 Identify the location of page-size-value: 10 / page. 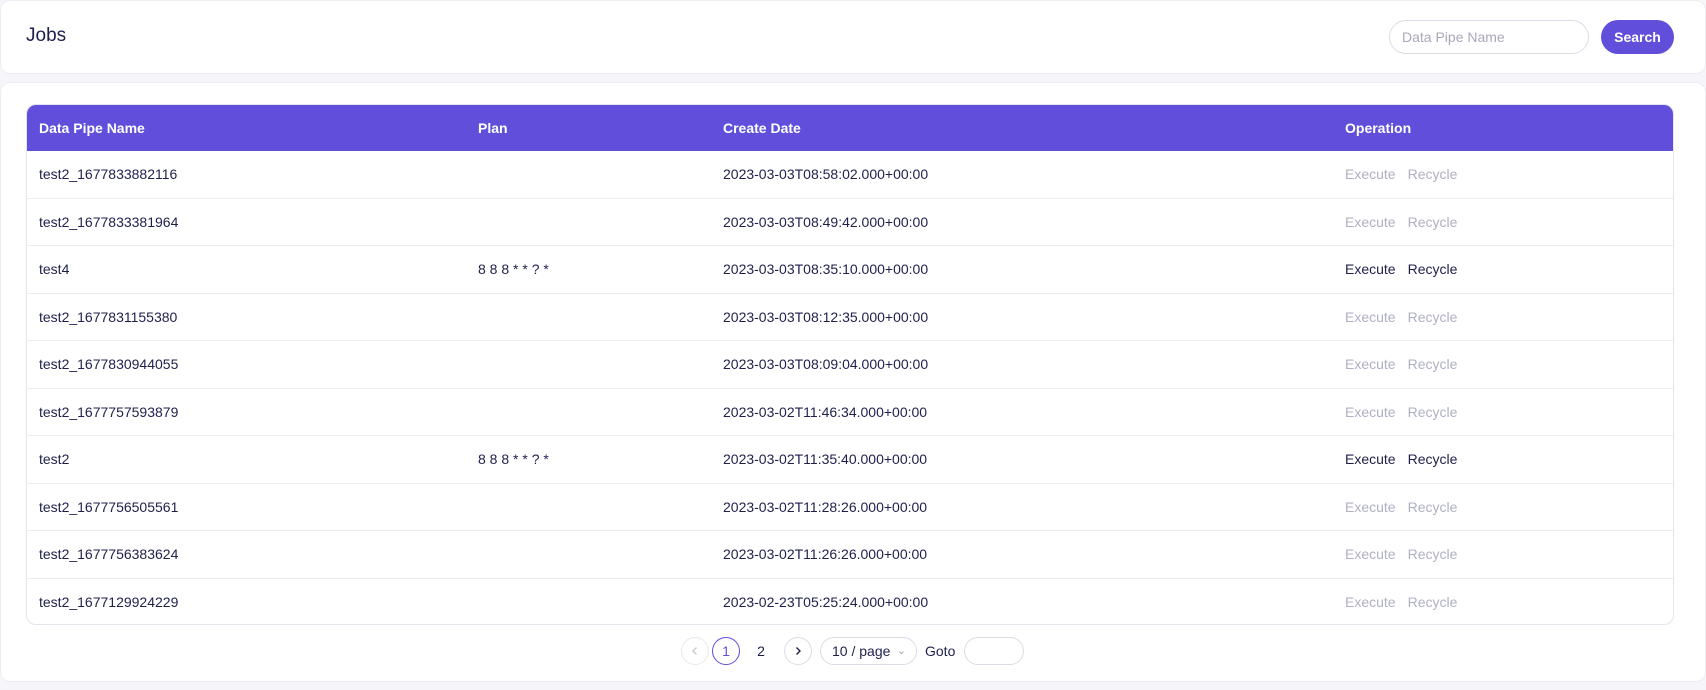
(861, 651).